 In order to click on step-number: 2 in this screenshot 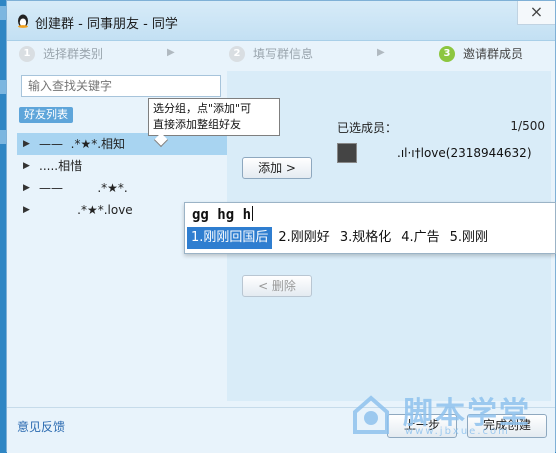, I will do `click(237, 53)`.